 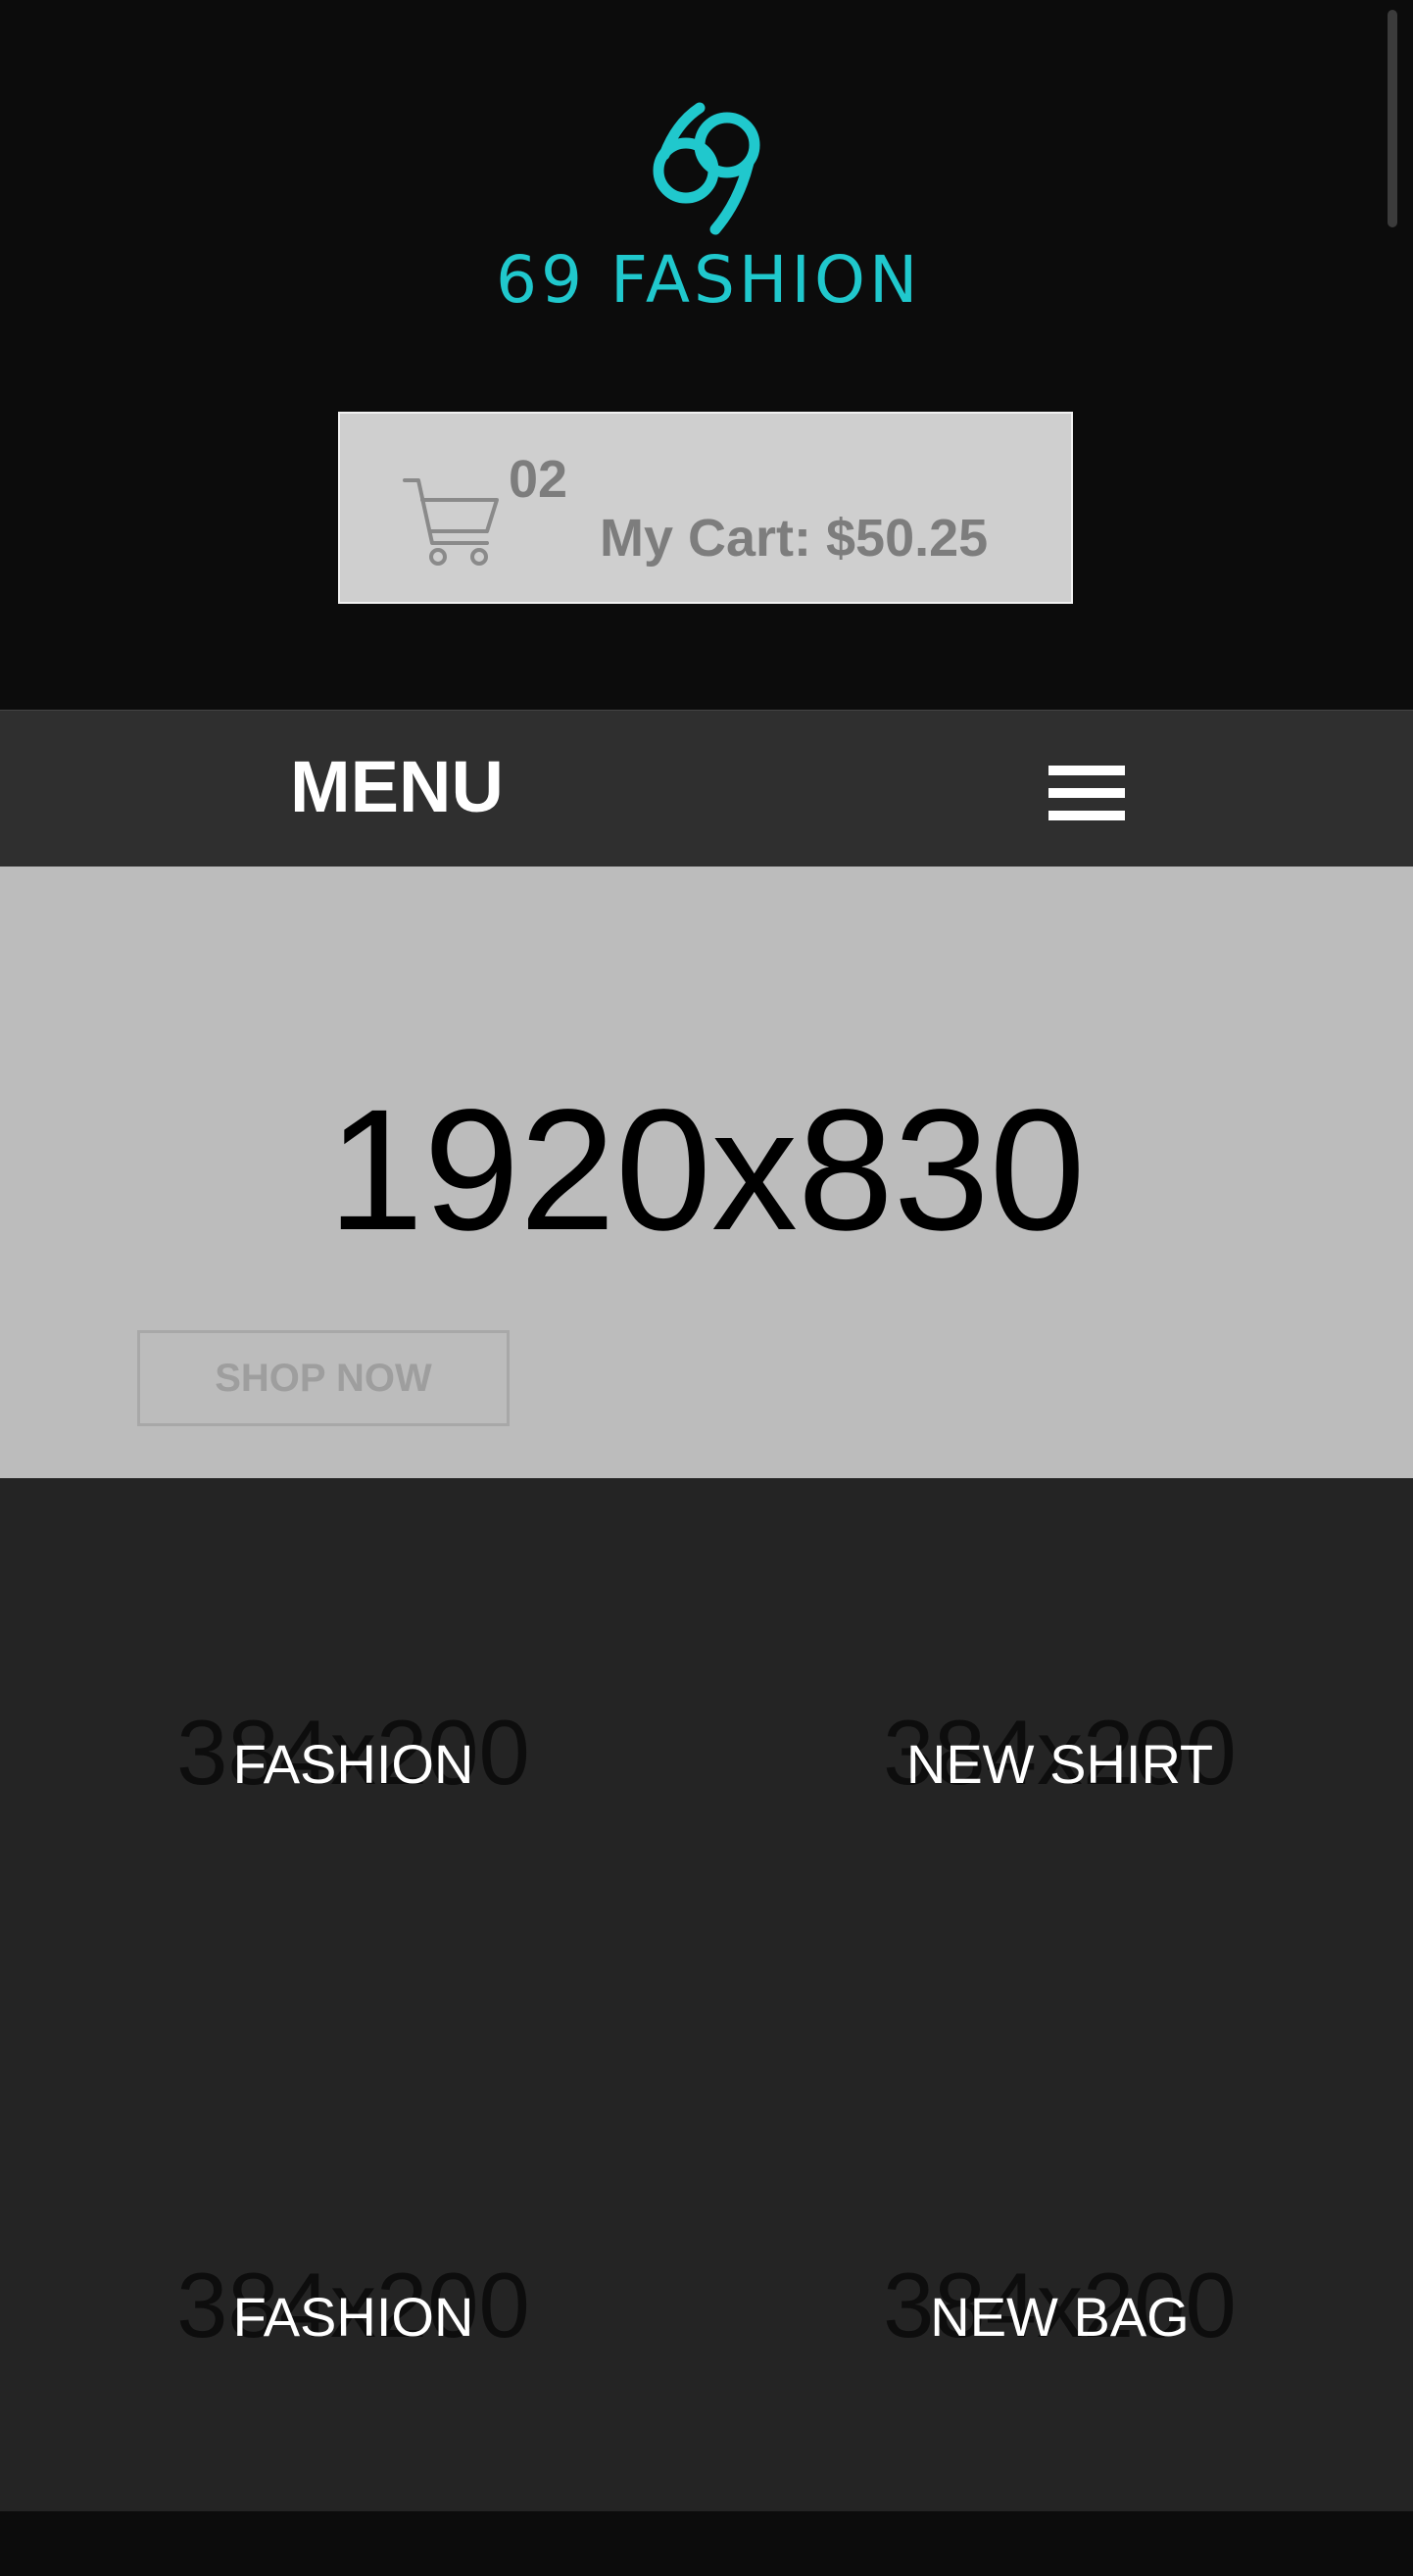 What do you see at coordinates (1060, 2317) in the screenshot?
I see `category-label: NEW BAG` at bounding box center [1060, 2317].